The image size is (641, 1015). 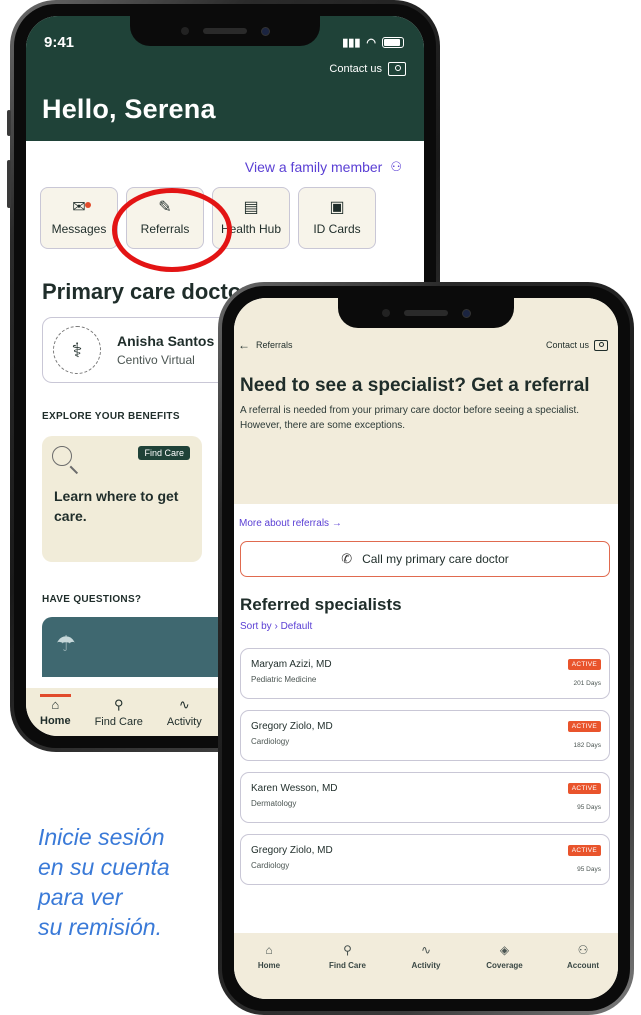 I want to click on referral-days: 182 Days, so click(x=587, y=745).